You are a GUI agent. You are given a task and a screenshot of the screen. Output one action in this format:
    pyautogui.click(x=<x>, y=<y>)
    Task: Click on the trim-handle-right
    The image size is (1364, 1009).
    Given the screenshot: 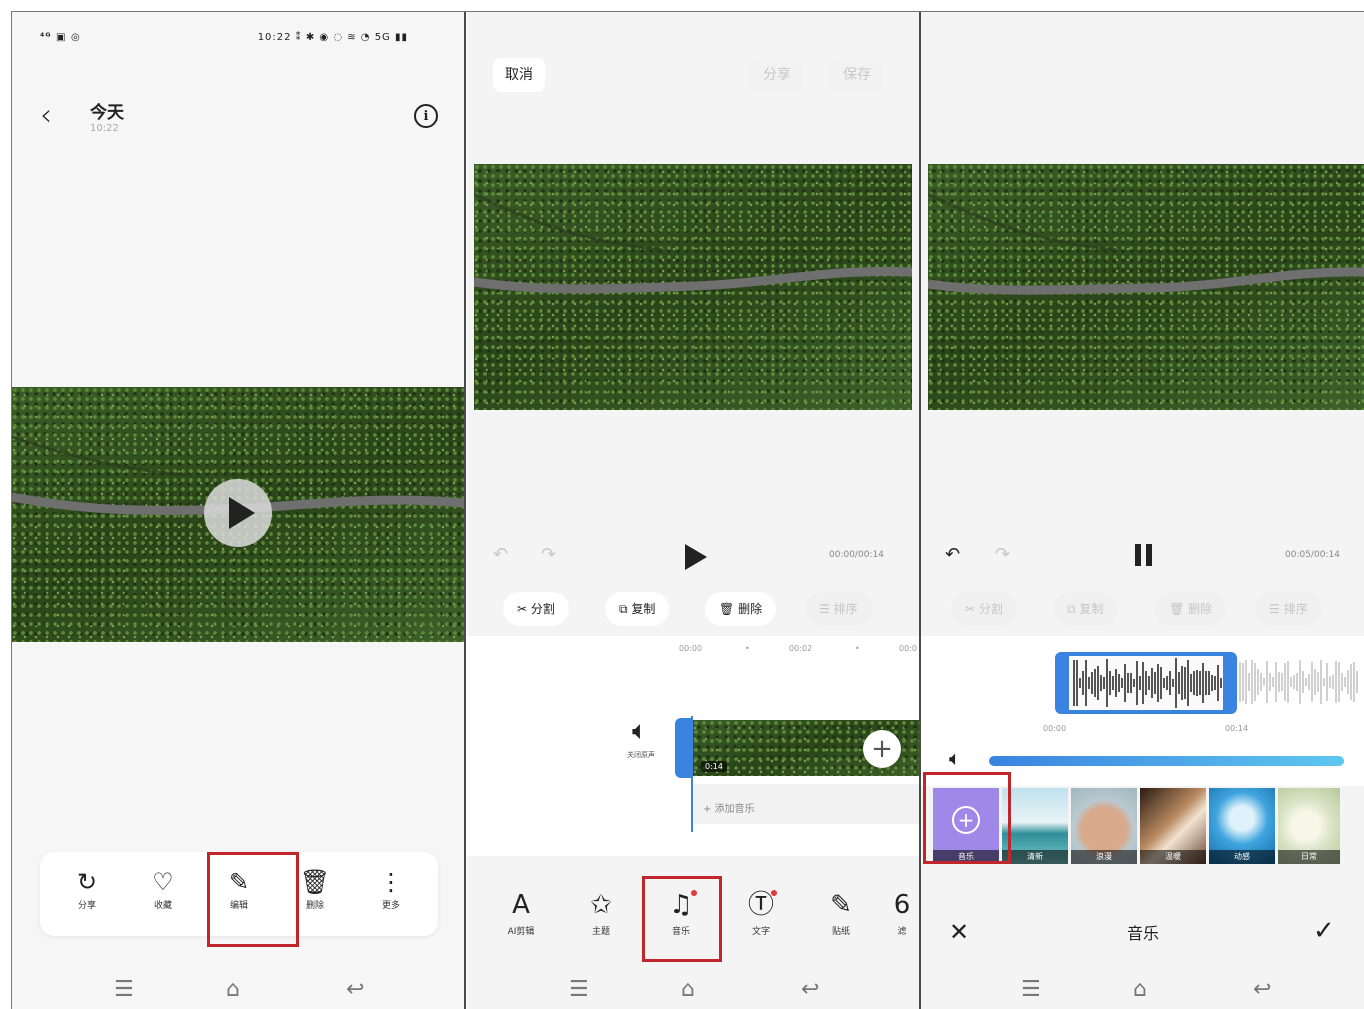 What is the action you would take?
    pyautogui.click(x=1228, y=683)
    